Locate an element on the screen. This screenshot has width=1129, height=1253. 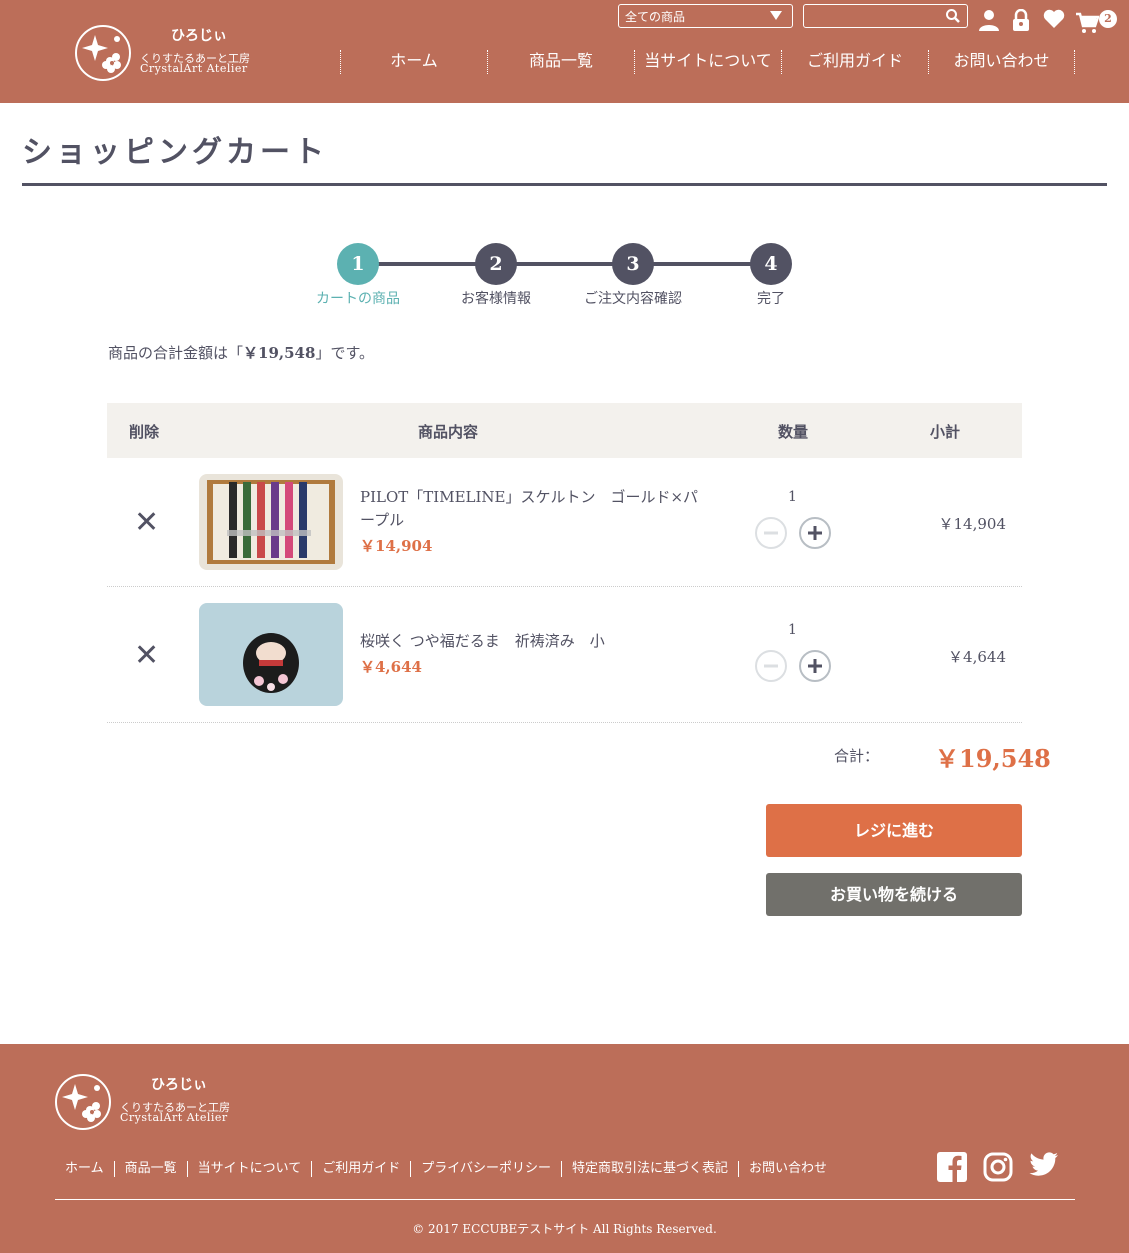
step-customer-info: 2 お客様情報 is located at coordinates (496, 275).